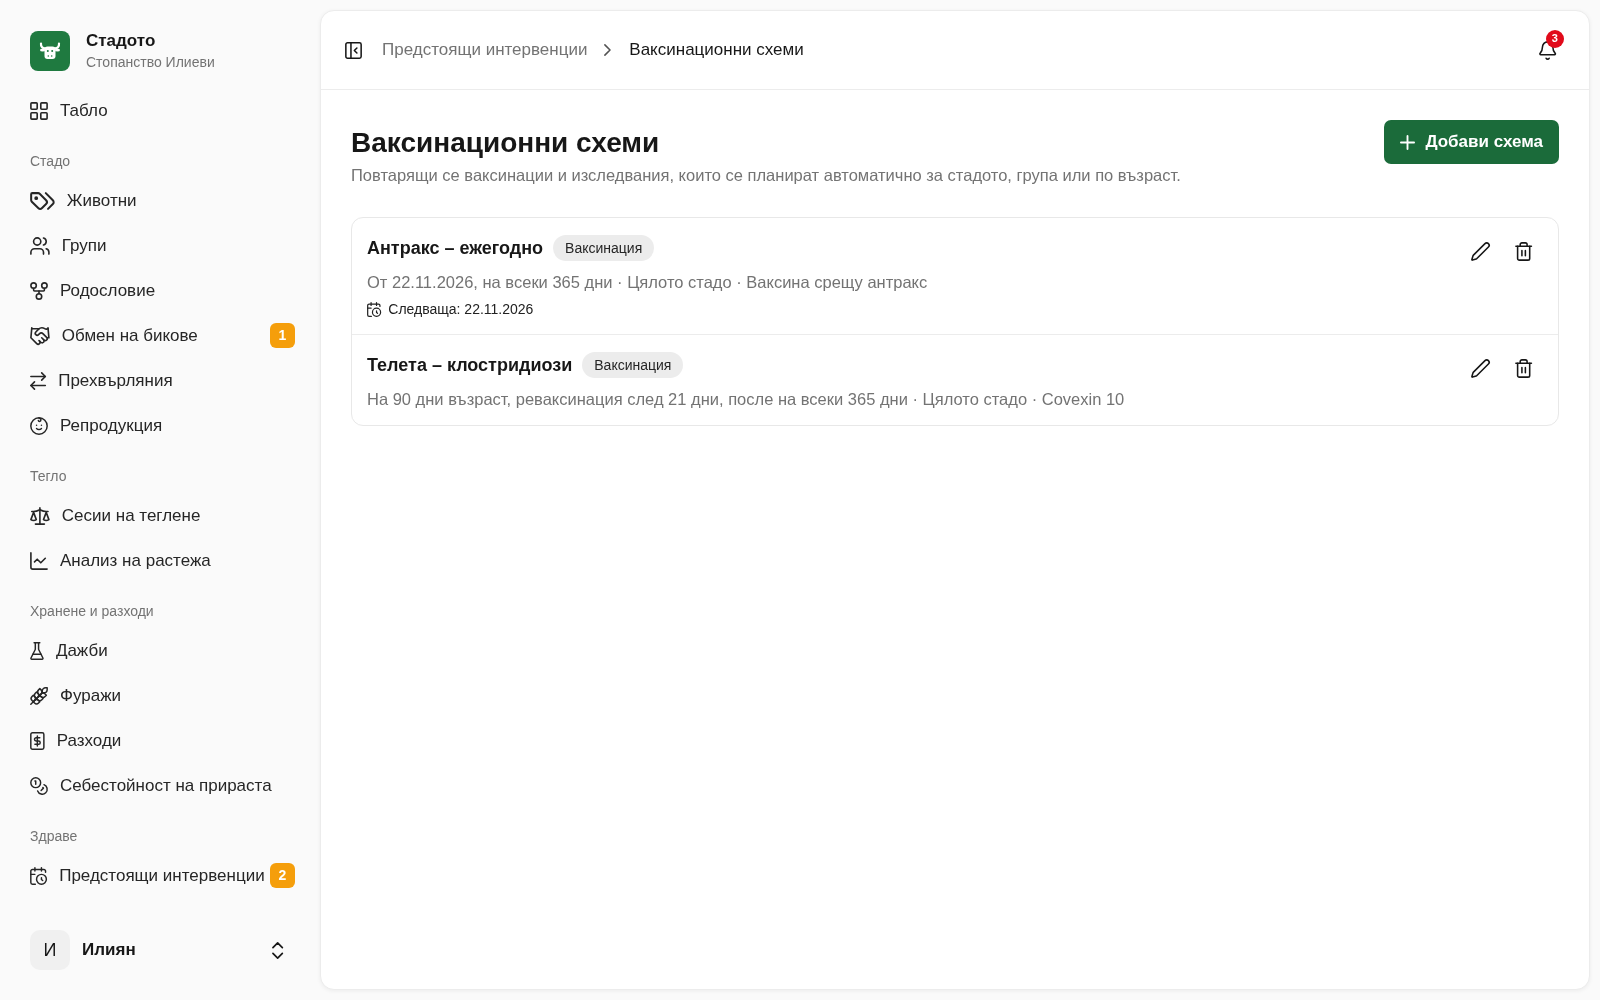 Image resolution: width=1600 pixels, height=1000 pixels. I want to click on section-heading: Здраве, so click(54, 836).